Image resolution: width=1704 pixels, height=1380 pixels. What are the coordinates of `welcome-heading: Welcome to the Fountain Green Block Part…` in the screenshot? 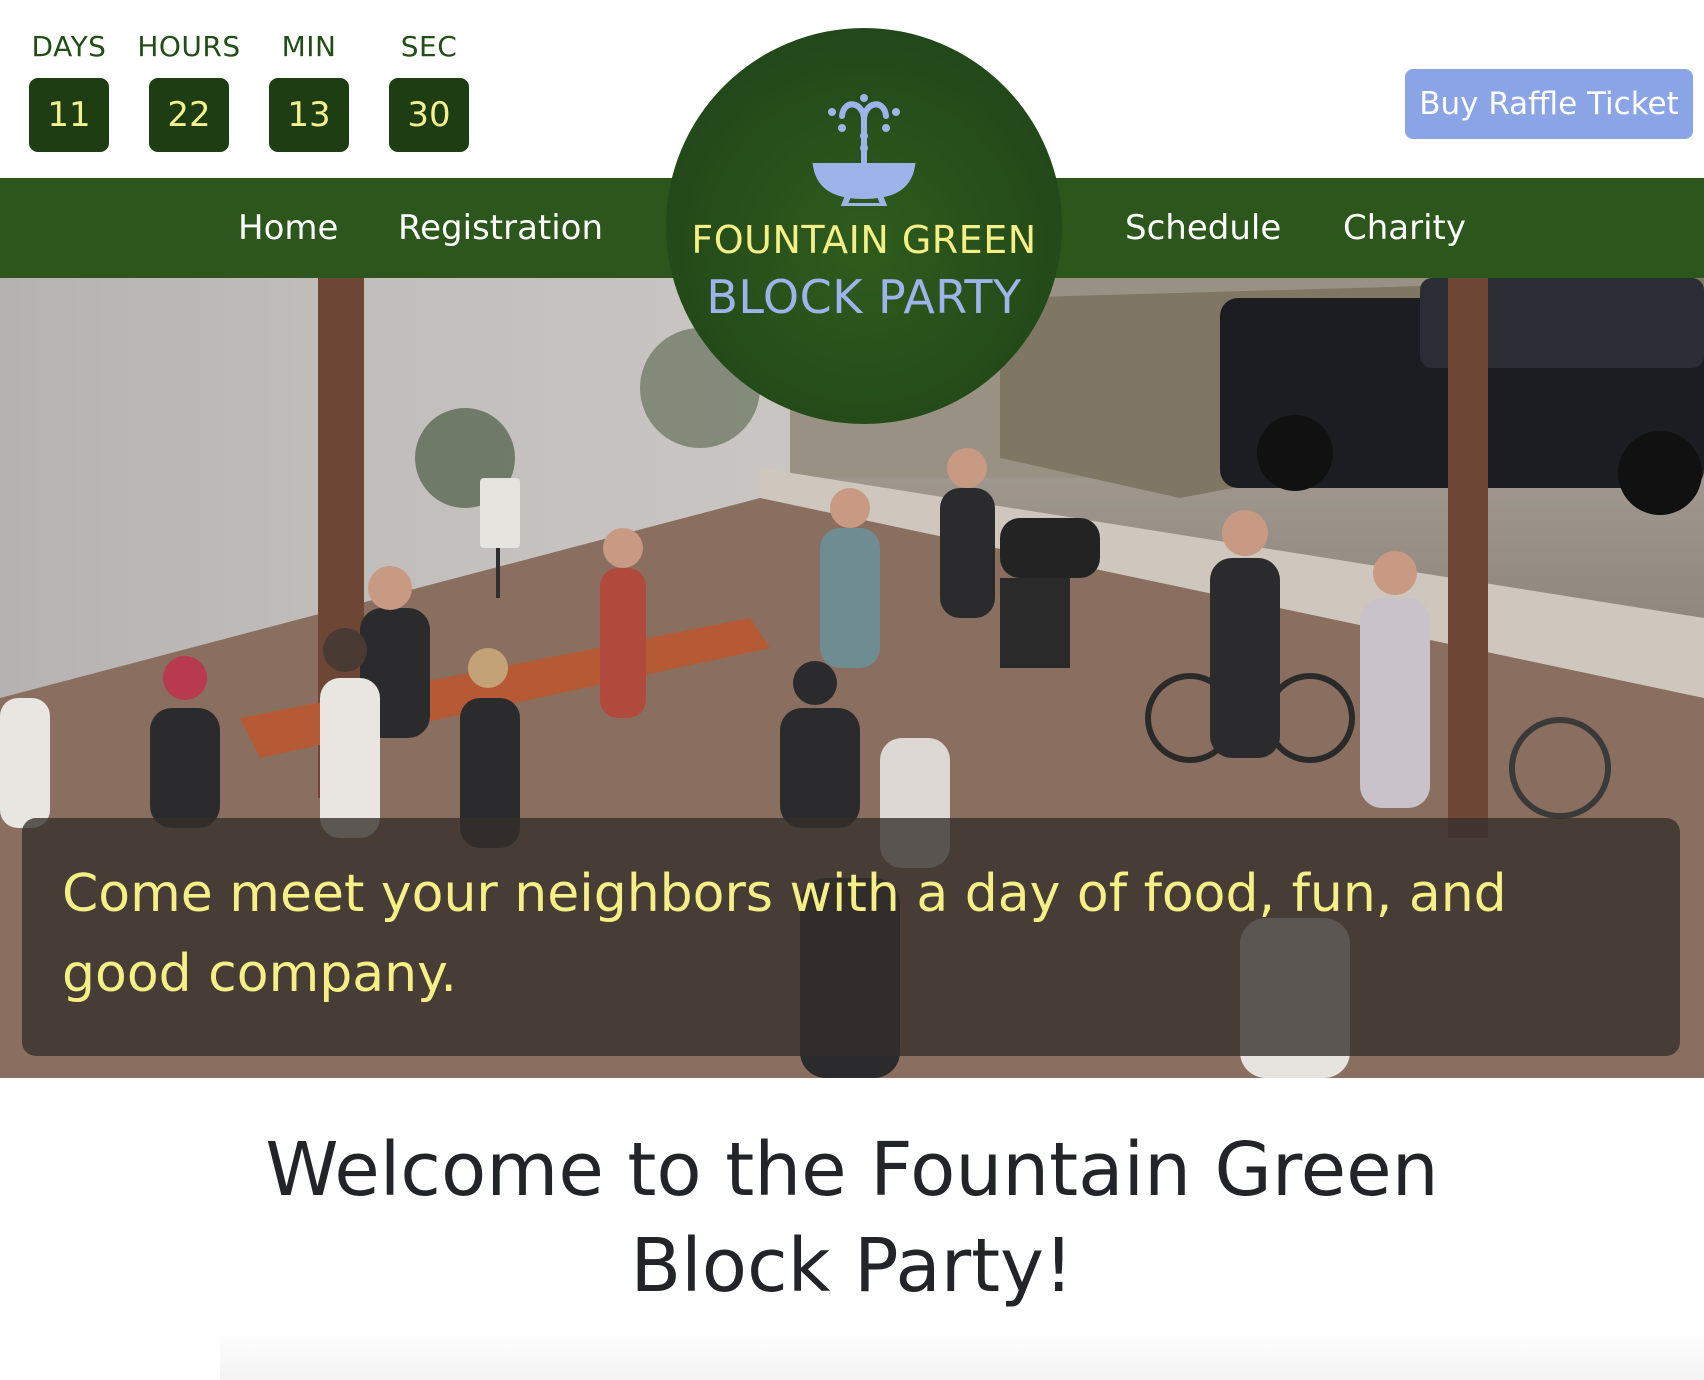 It's located at (852, 1218).